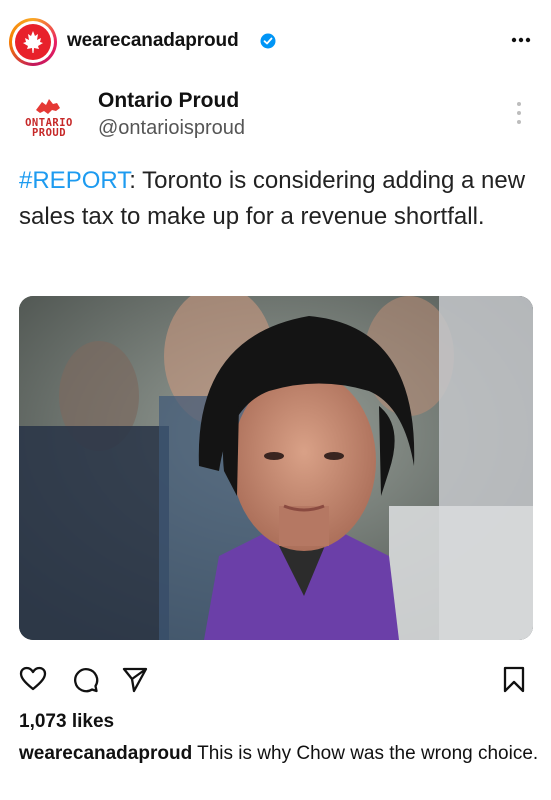 This screenshot has height=800, width=551. Describe the element at coordinates (74, 180) in the screenshot. I see `hashtag-link: #REPORT` at that location.